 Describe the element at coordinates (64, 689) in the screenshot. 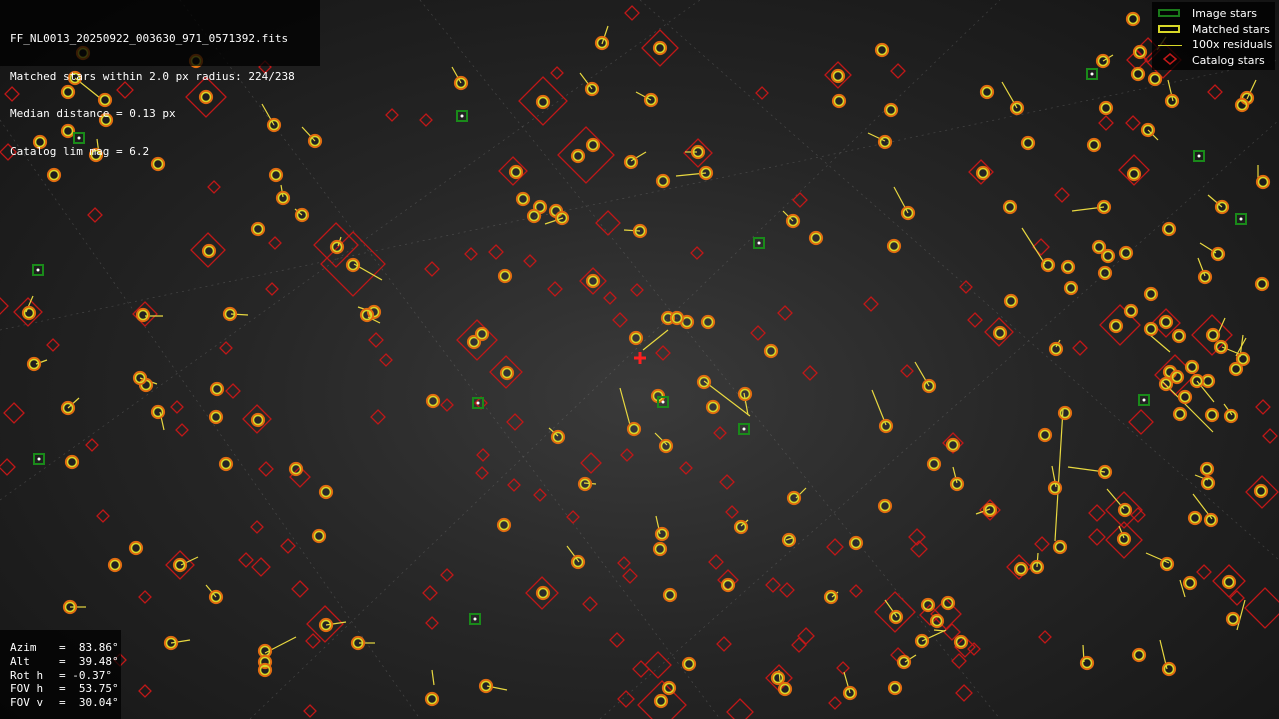

I see `param-fov-h: FOV h = 53.75°` at that location.